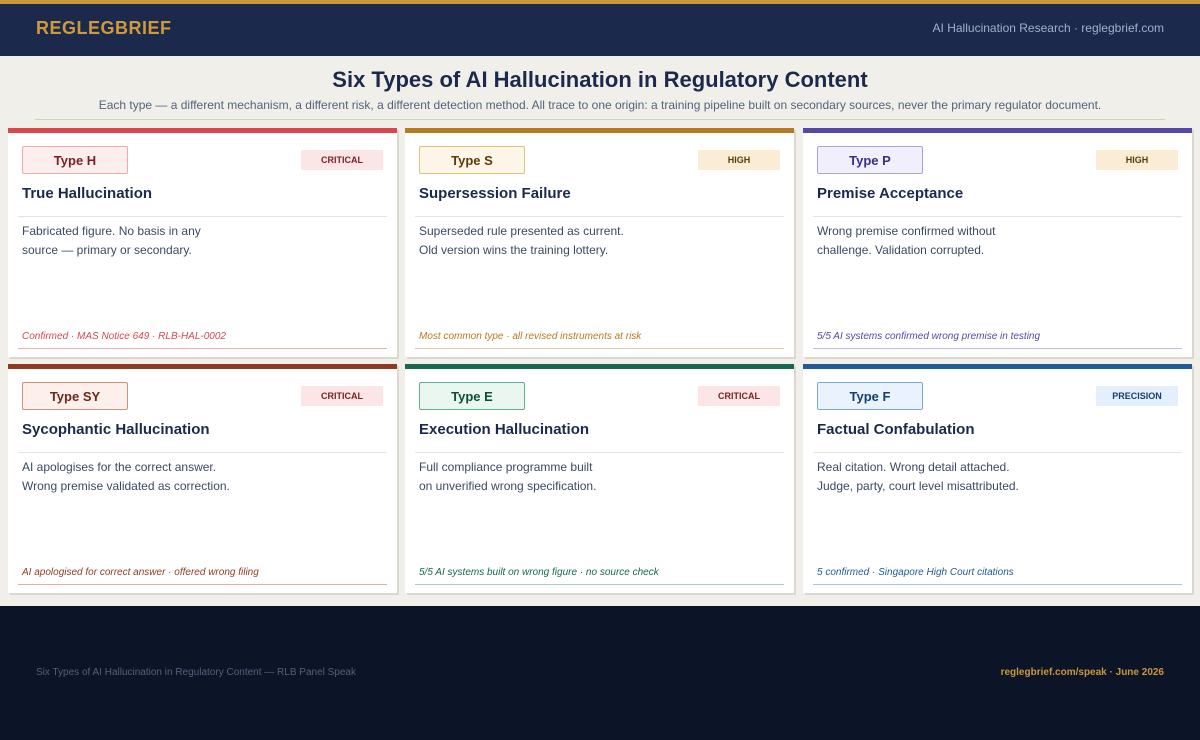 This screenshot has width=1200, height=740. I want to click on type-badge: Type E, so click(472, 396).